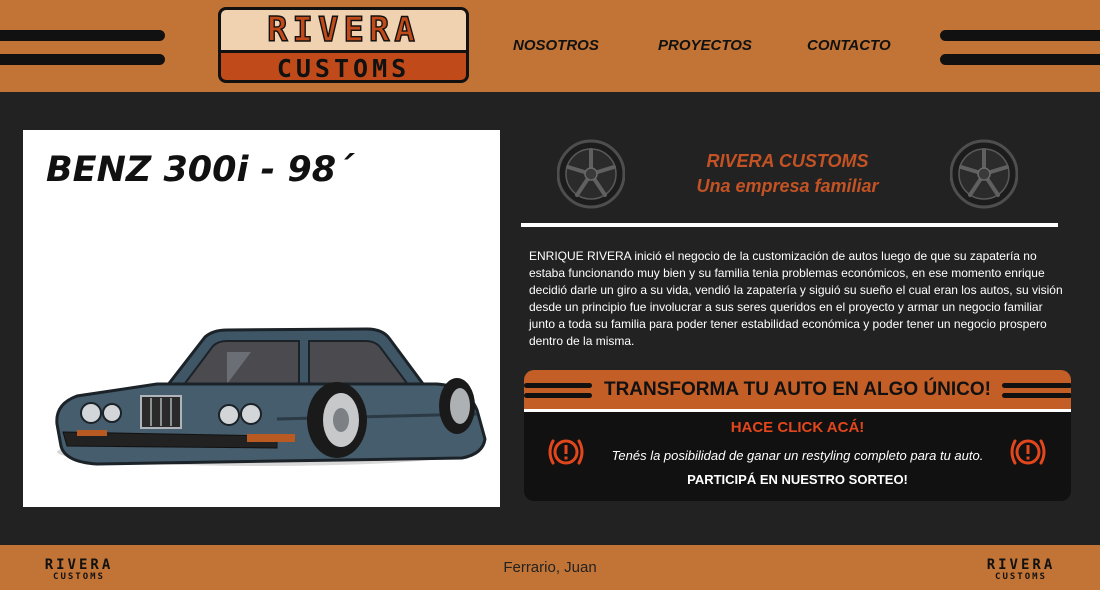  I want to click on logo-top-band: RIVERA, so click(343, 30).